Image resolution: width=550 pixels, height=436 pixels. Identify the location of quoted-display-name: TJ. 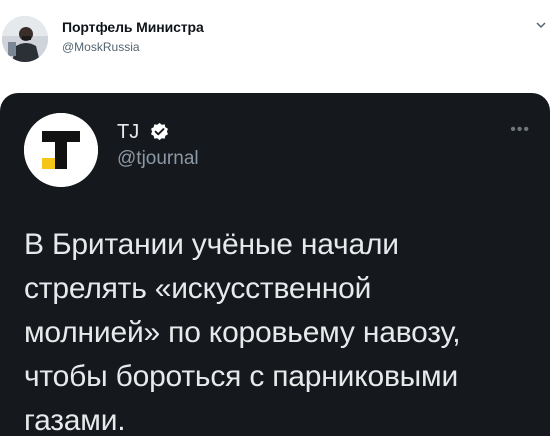
(128, 132).